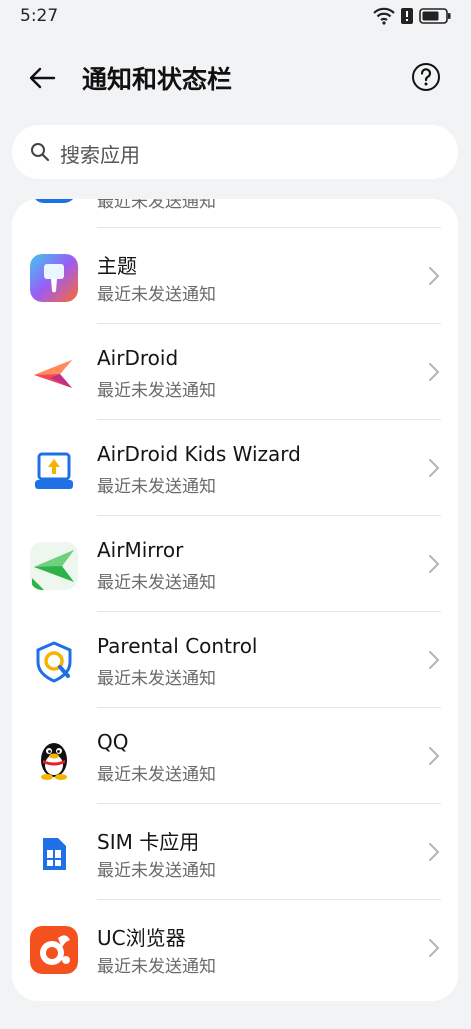 This screenshot has height=1029, width=471. Describe the element at coordinates (235, 468) in the screenshot. I see `list-item-airdroid-kids-wizard: AirDroid Kids Wizard 最近未发送通知` at that location.